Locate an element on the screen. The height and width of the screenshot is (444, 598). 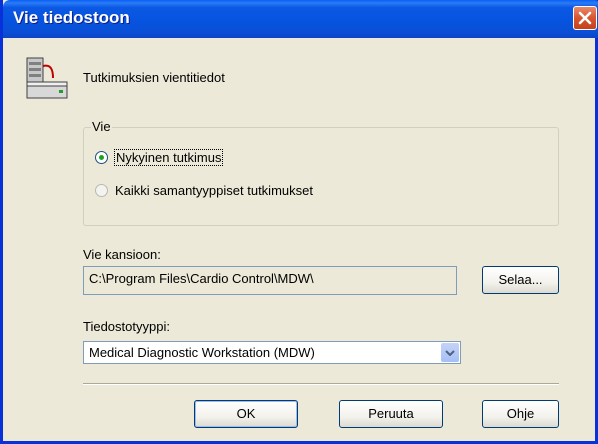
help-button: Ohje is located at coordinates (520, 414).